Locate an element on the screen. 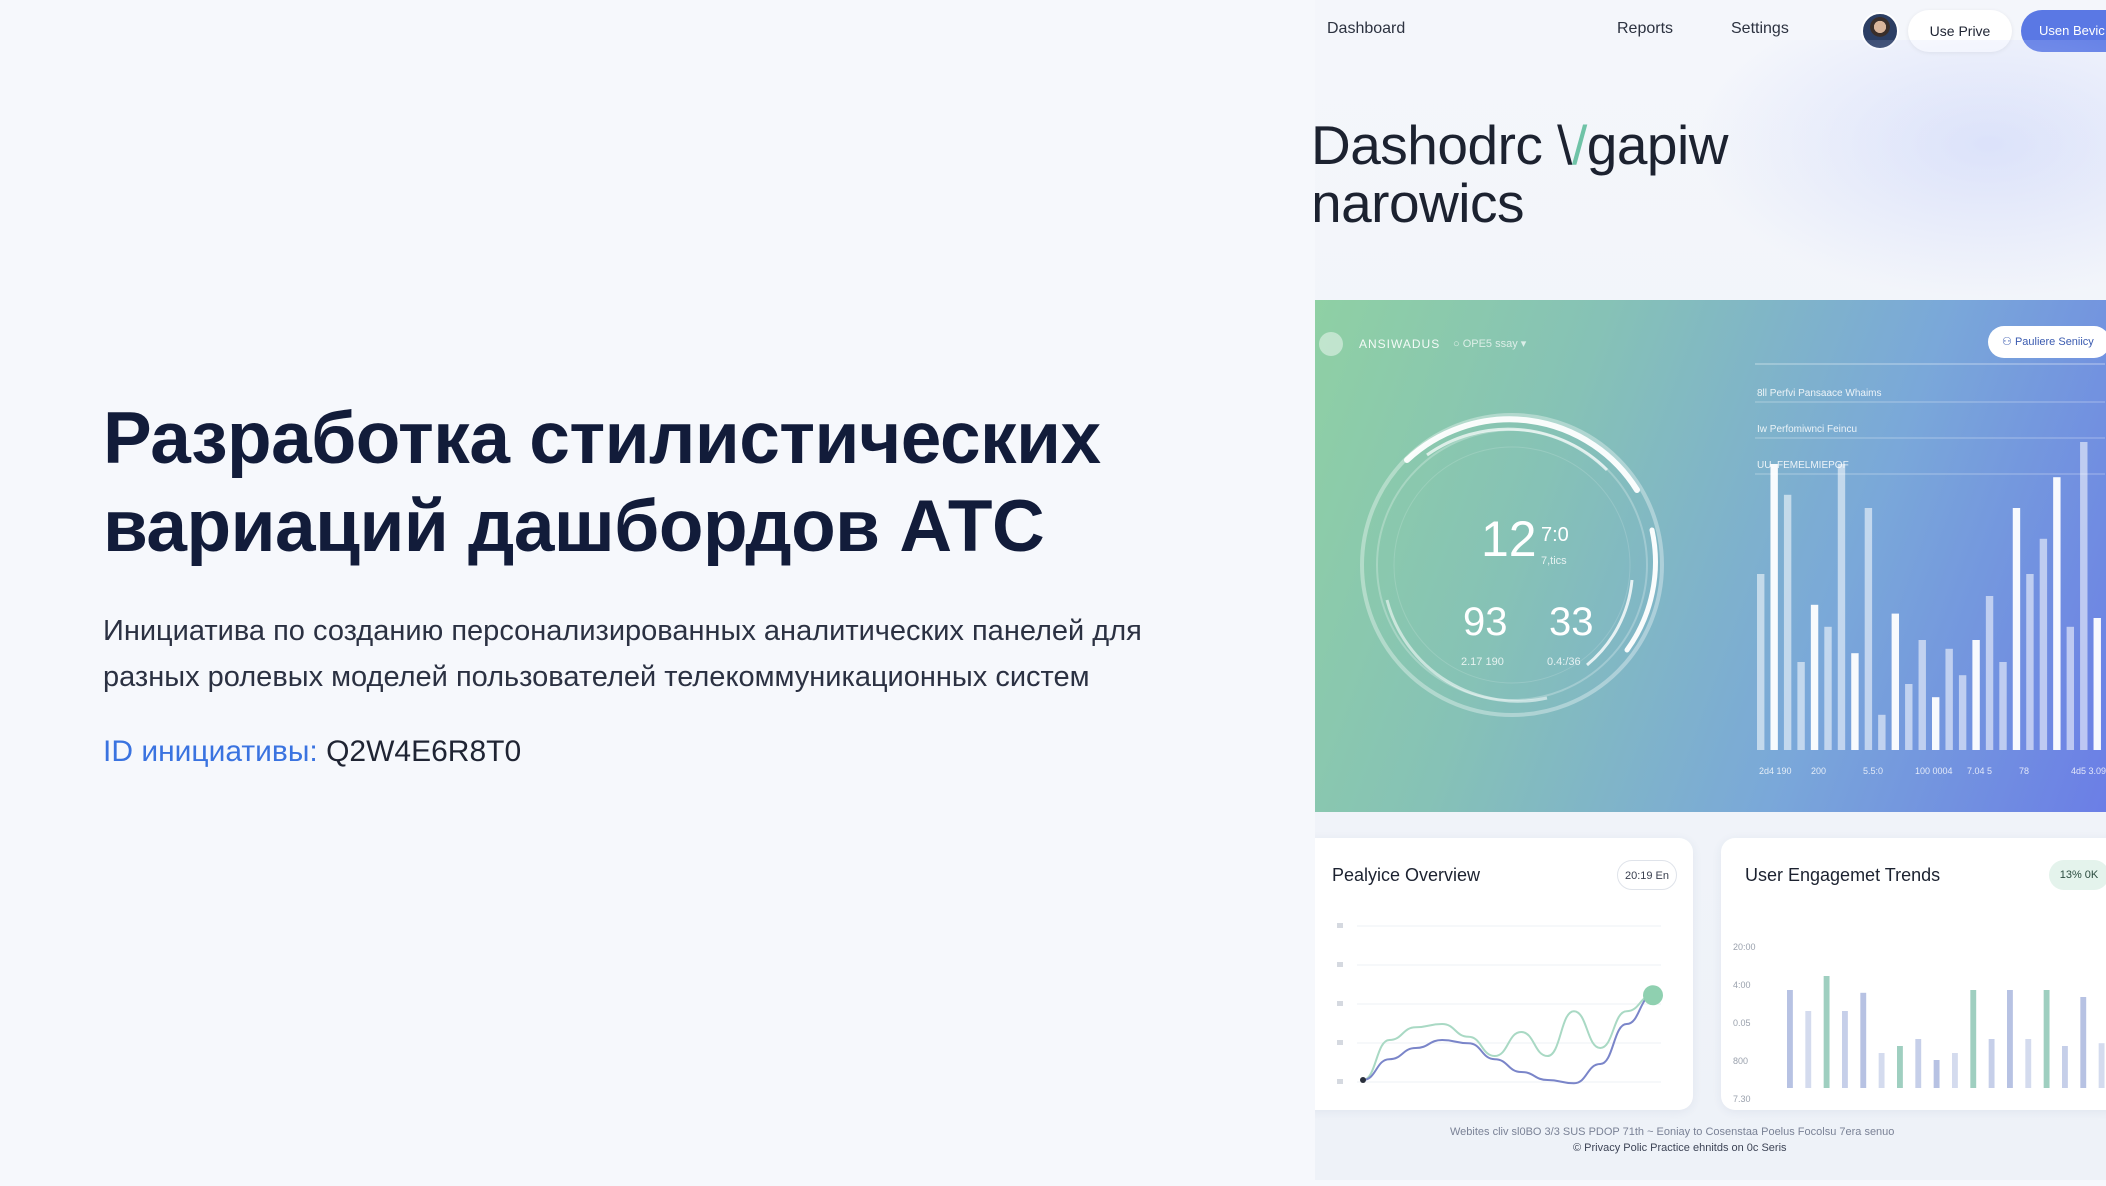 Image resolution: width=2106 pixels, height=1186 pixels. initiative-id-label: ID инициативы: is located at coordinates (210, 751).